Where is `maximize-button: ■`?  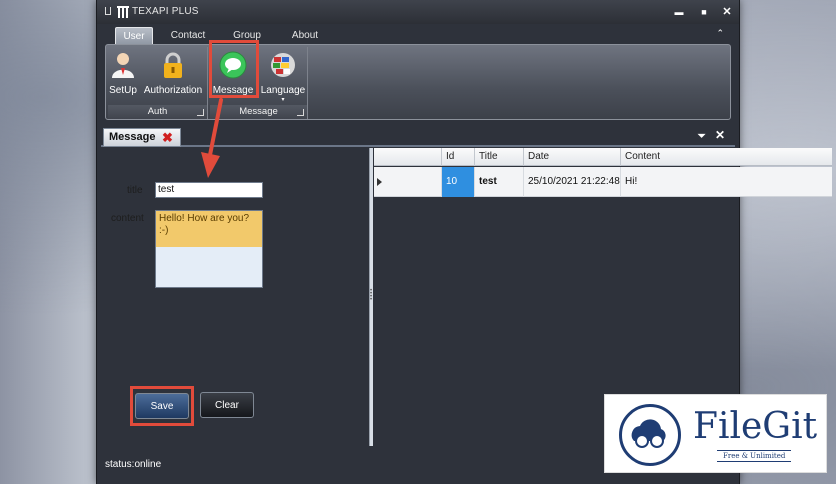 maximize-button: ■ is located at coordinates (704, 12).